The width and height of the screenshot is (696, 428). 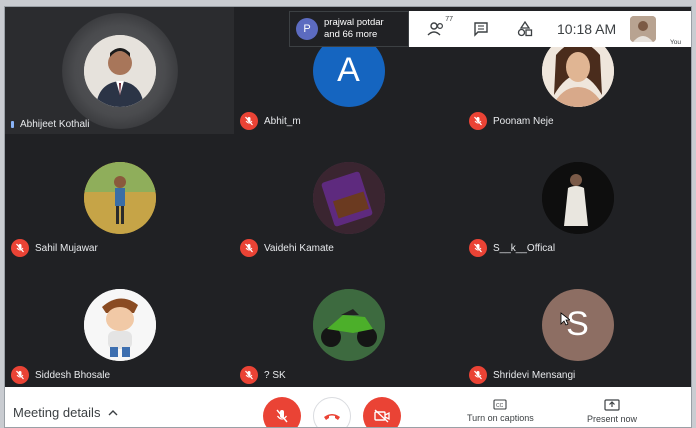 I want to click on participants-button: 77, so click(x=437, y=29).